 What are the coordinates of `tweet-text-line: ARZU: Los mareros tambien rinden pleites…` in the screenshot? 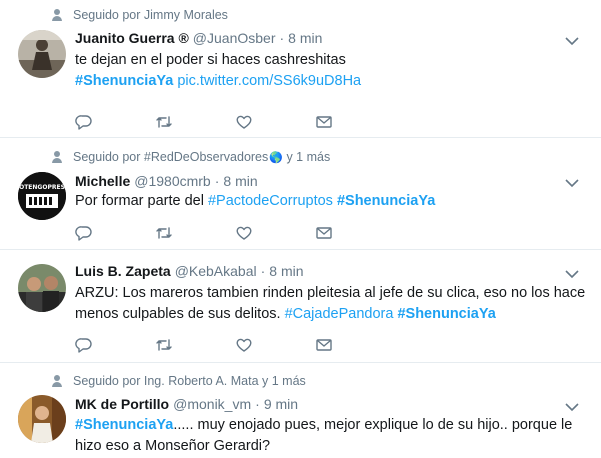 It's located at (330, 293).